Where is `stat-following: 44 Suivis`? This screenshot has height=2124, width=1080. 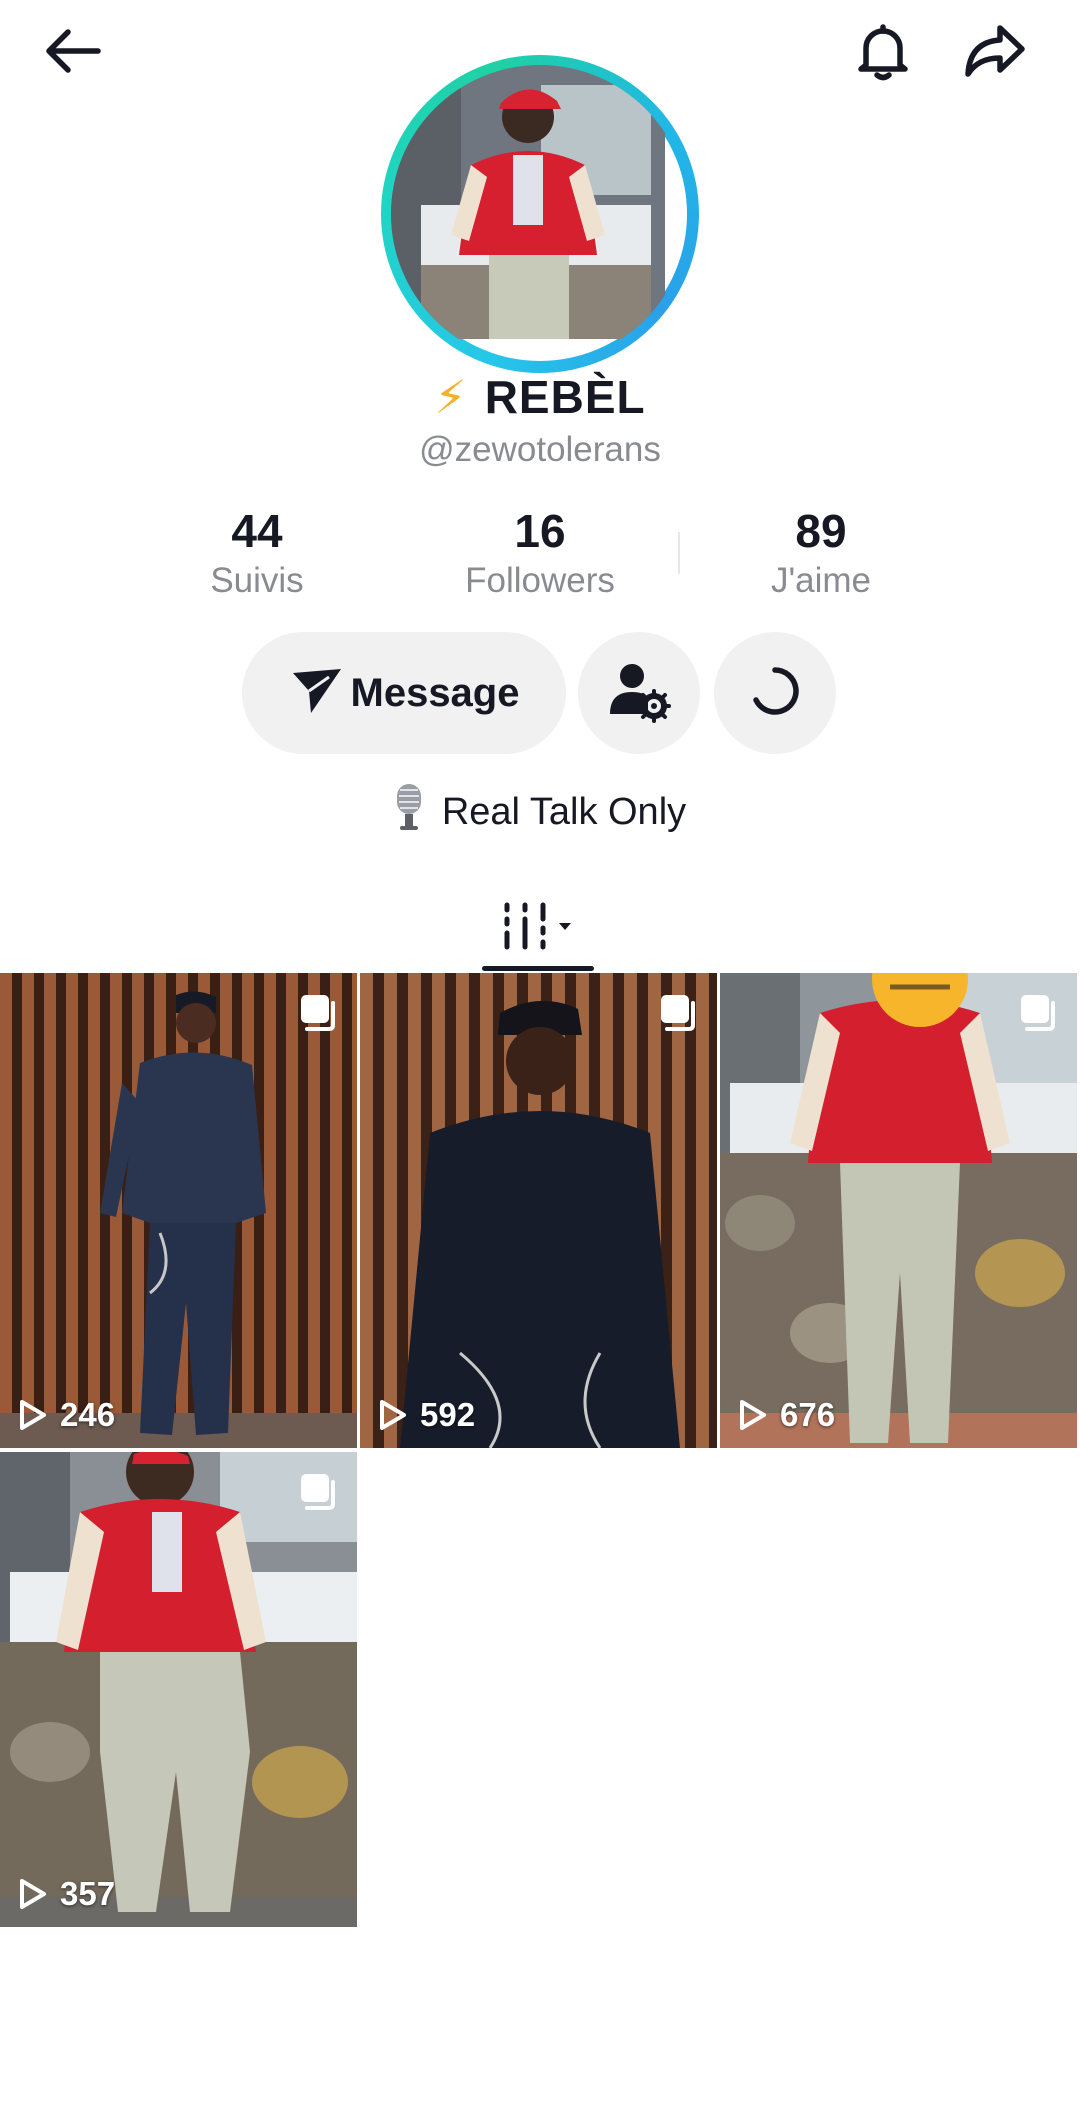
stat-following: 44 Suivis is located at coordinates (257, 553).